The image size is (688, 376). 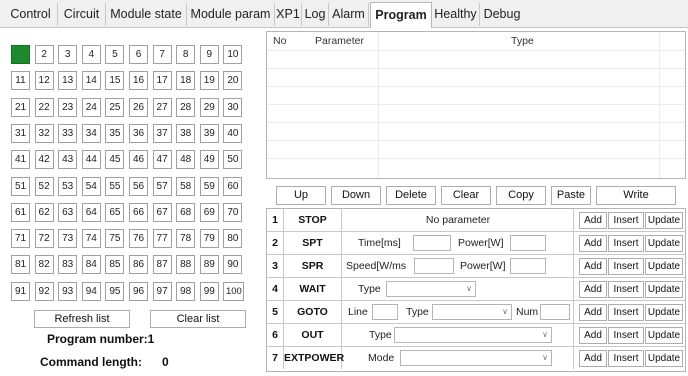 I want to click on program-slot-24: 24, so click(x=91, y=107).